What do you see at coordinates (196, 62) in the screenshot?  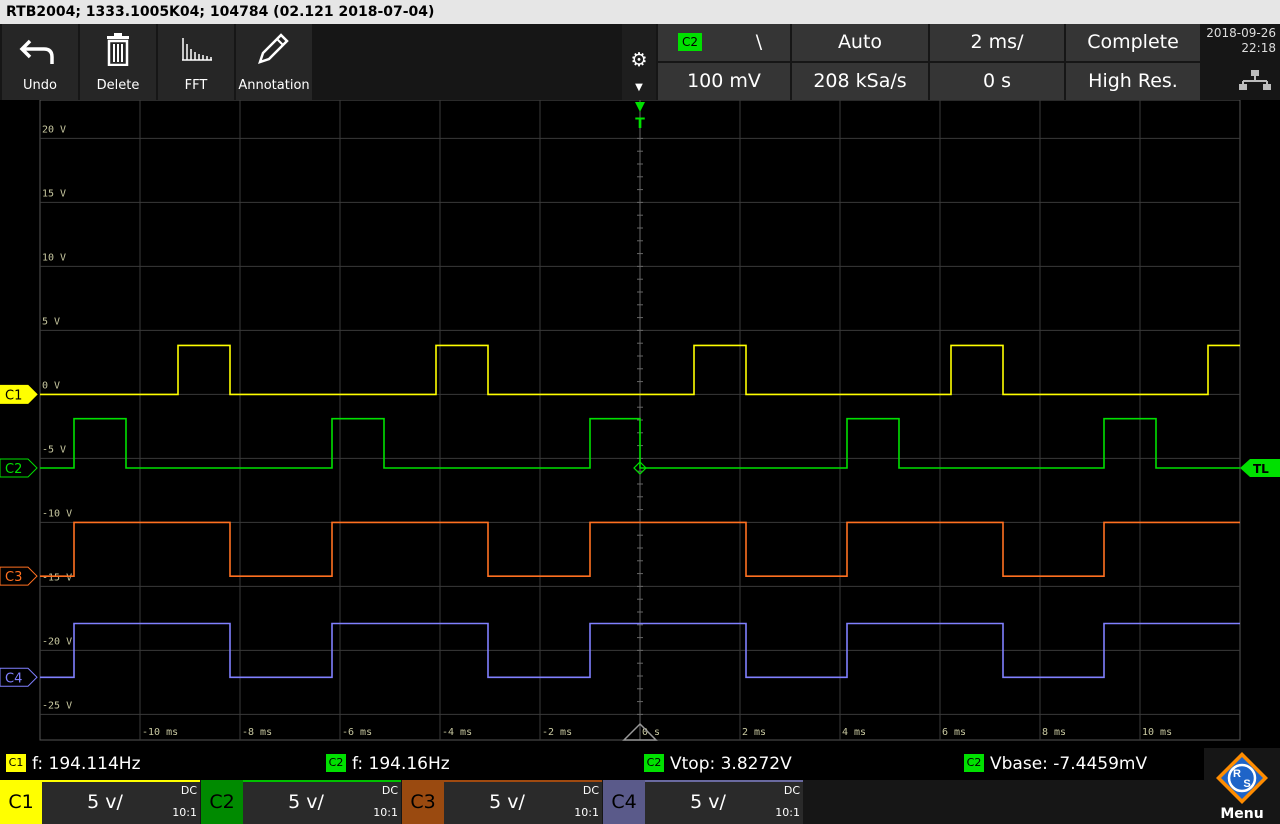 I see `fft-button: FFT` at bounding box center [196, 62].